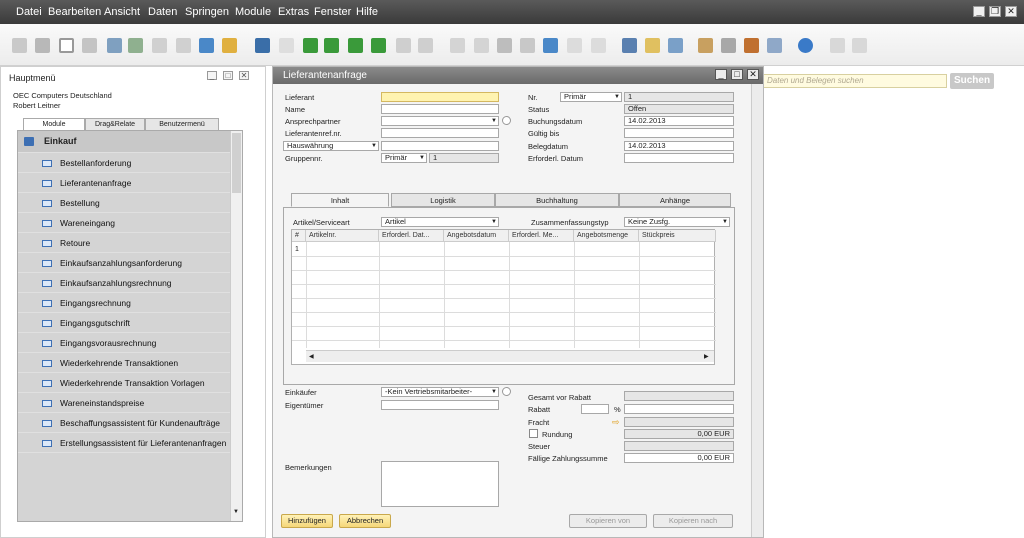 The height and width of the screenshot is (538, 1024). Describe the element at coordinates (66, 45) in the screenshot. I see `email-icon` at that location.